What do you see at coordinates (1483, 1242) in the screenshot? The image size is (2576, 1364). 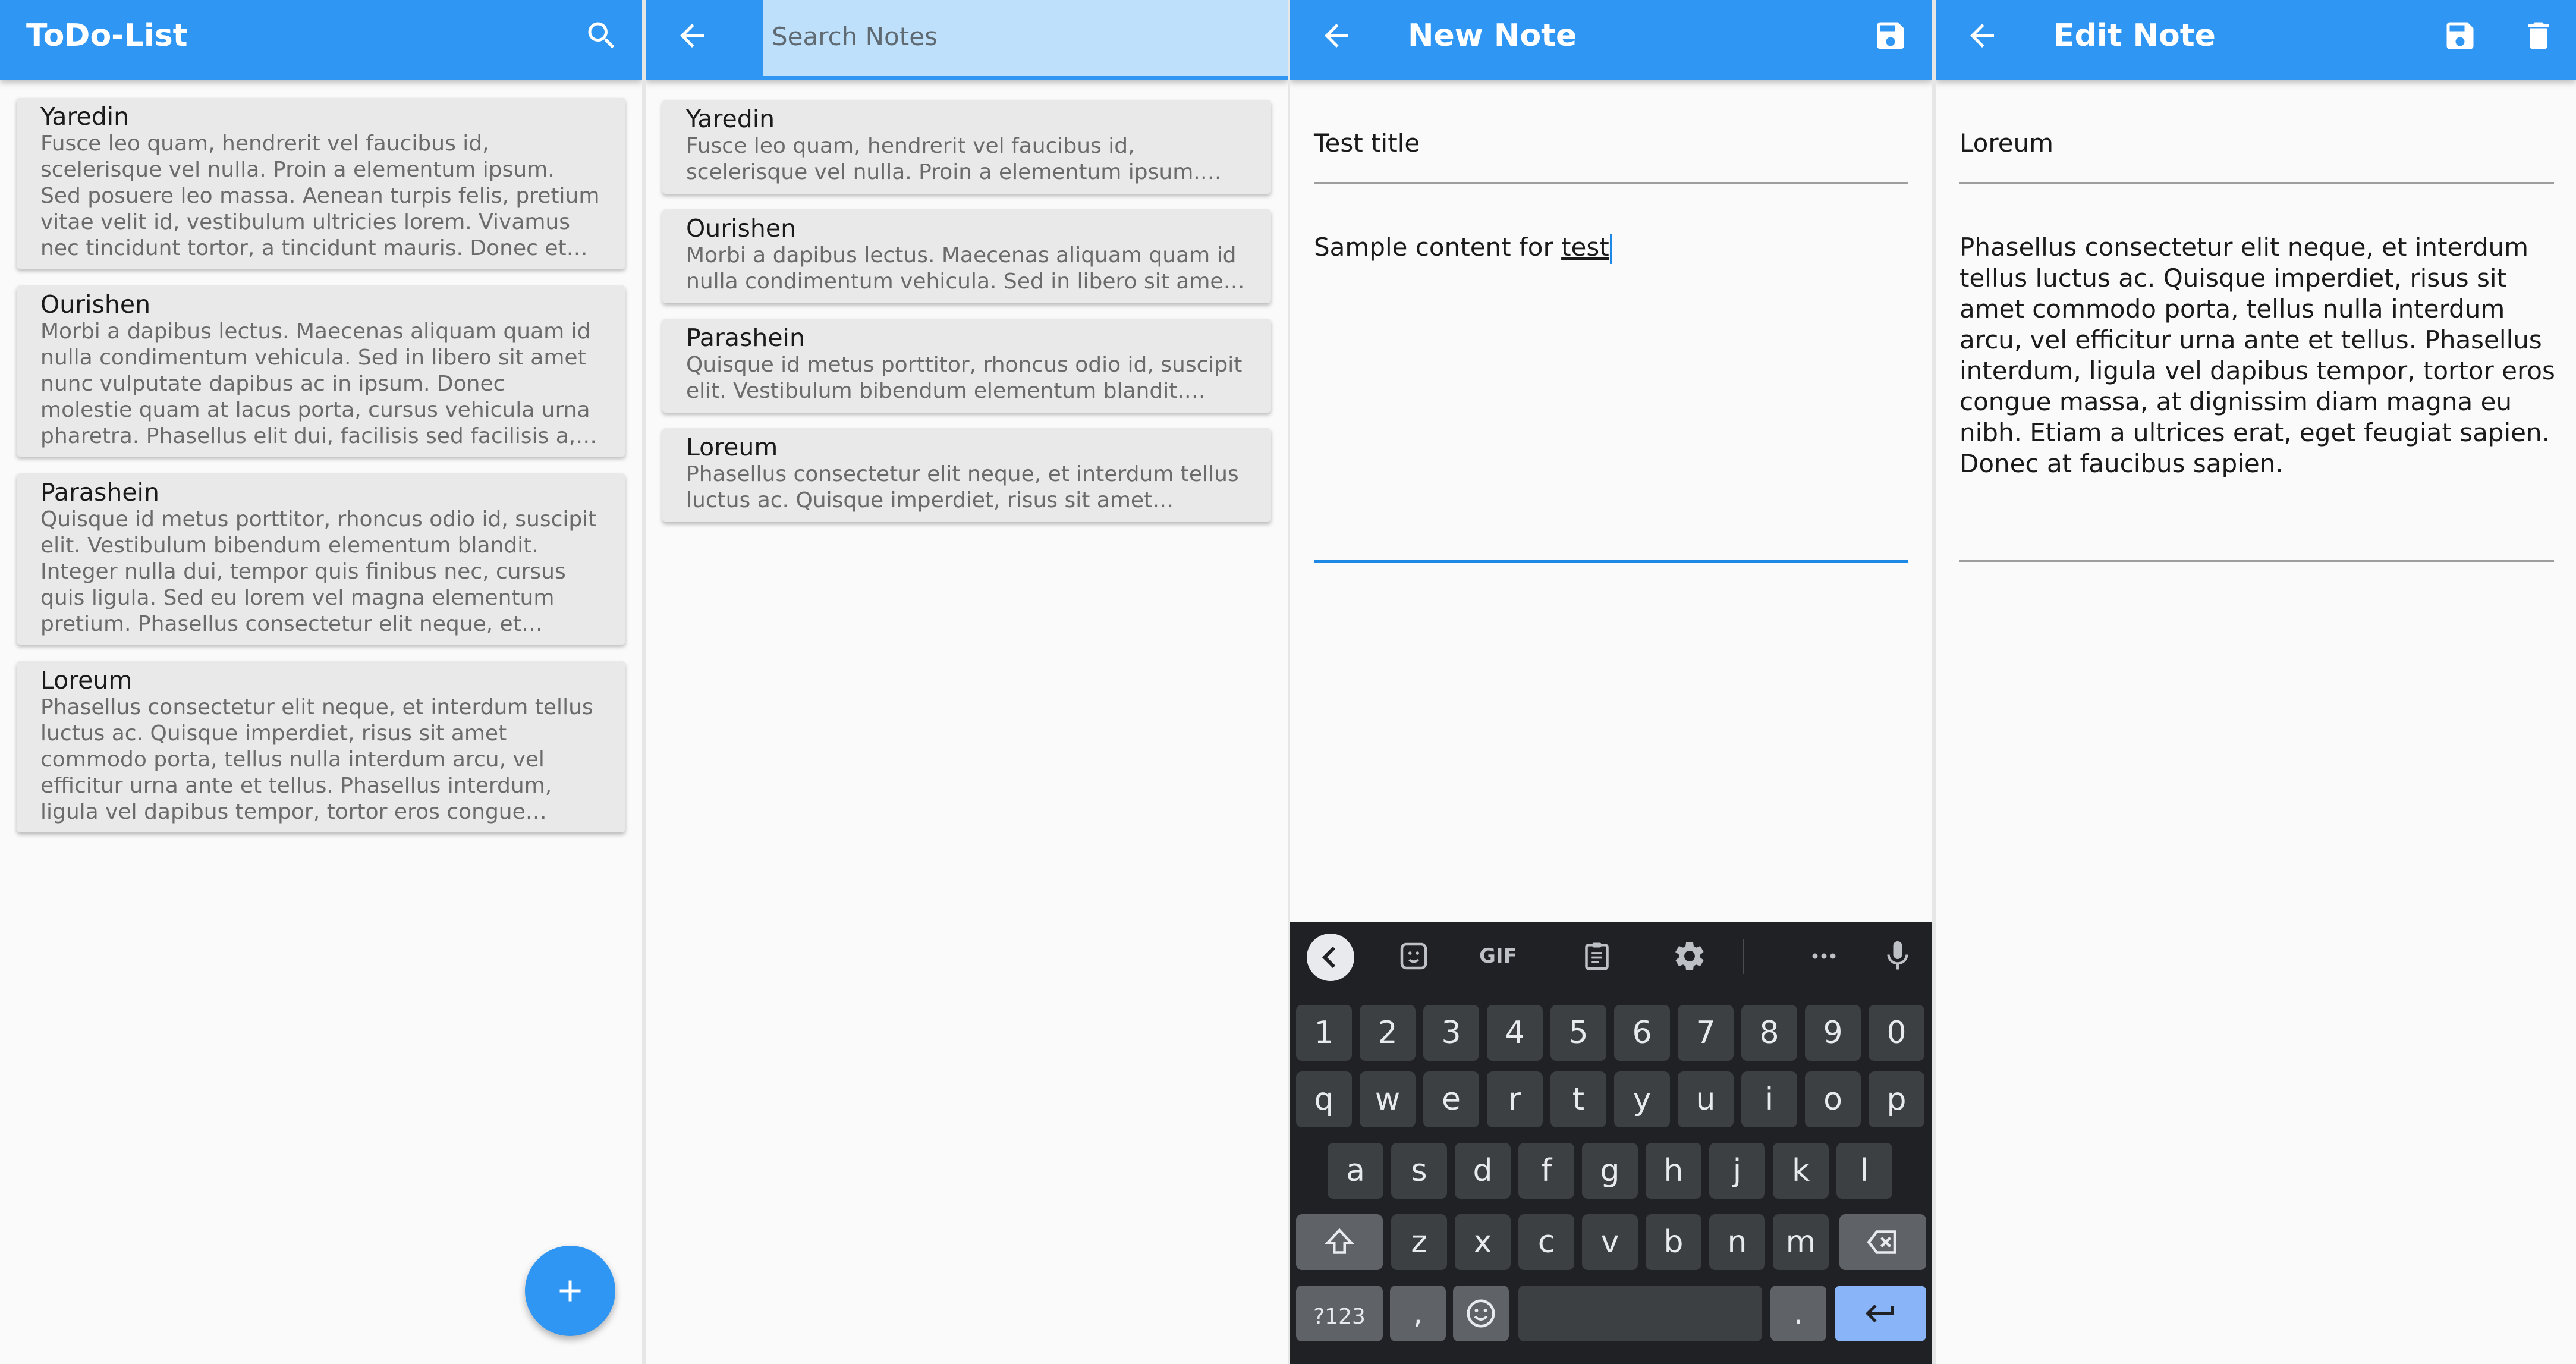 I see `letter-key-x: x` at bounding box center [1483, 1242].